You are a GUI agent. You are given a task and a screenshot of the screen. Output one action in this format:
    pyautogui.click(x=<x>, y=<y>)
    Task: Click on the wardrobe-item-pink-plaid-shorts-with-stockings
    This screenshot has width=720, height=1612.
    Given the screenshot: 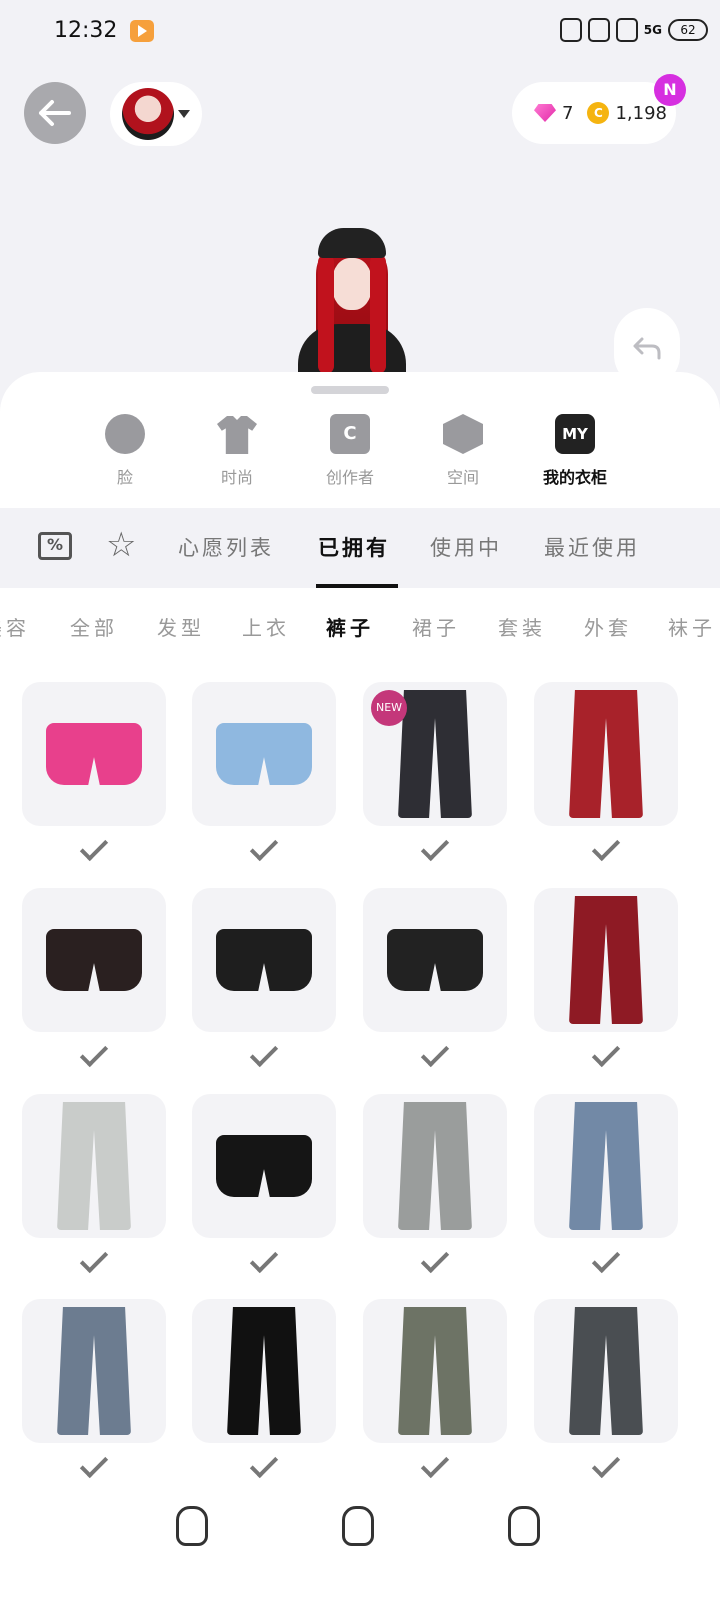 What is the action you would take?
    pyautogui.click(x=94, y=754)
    